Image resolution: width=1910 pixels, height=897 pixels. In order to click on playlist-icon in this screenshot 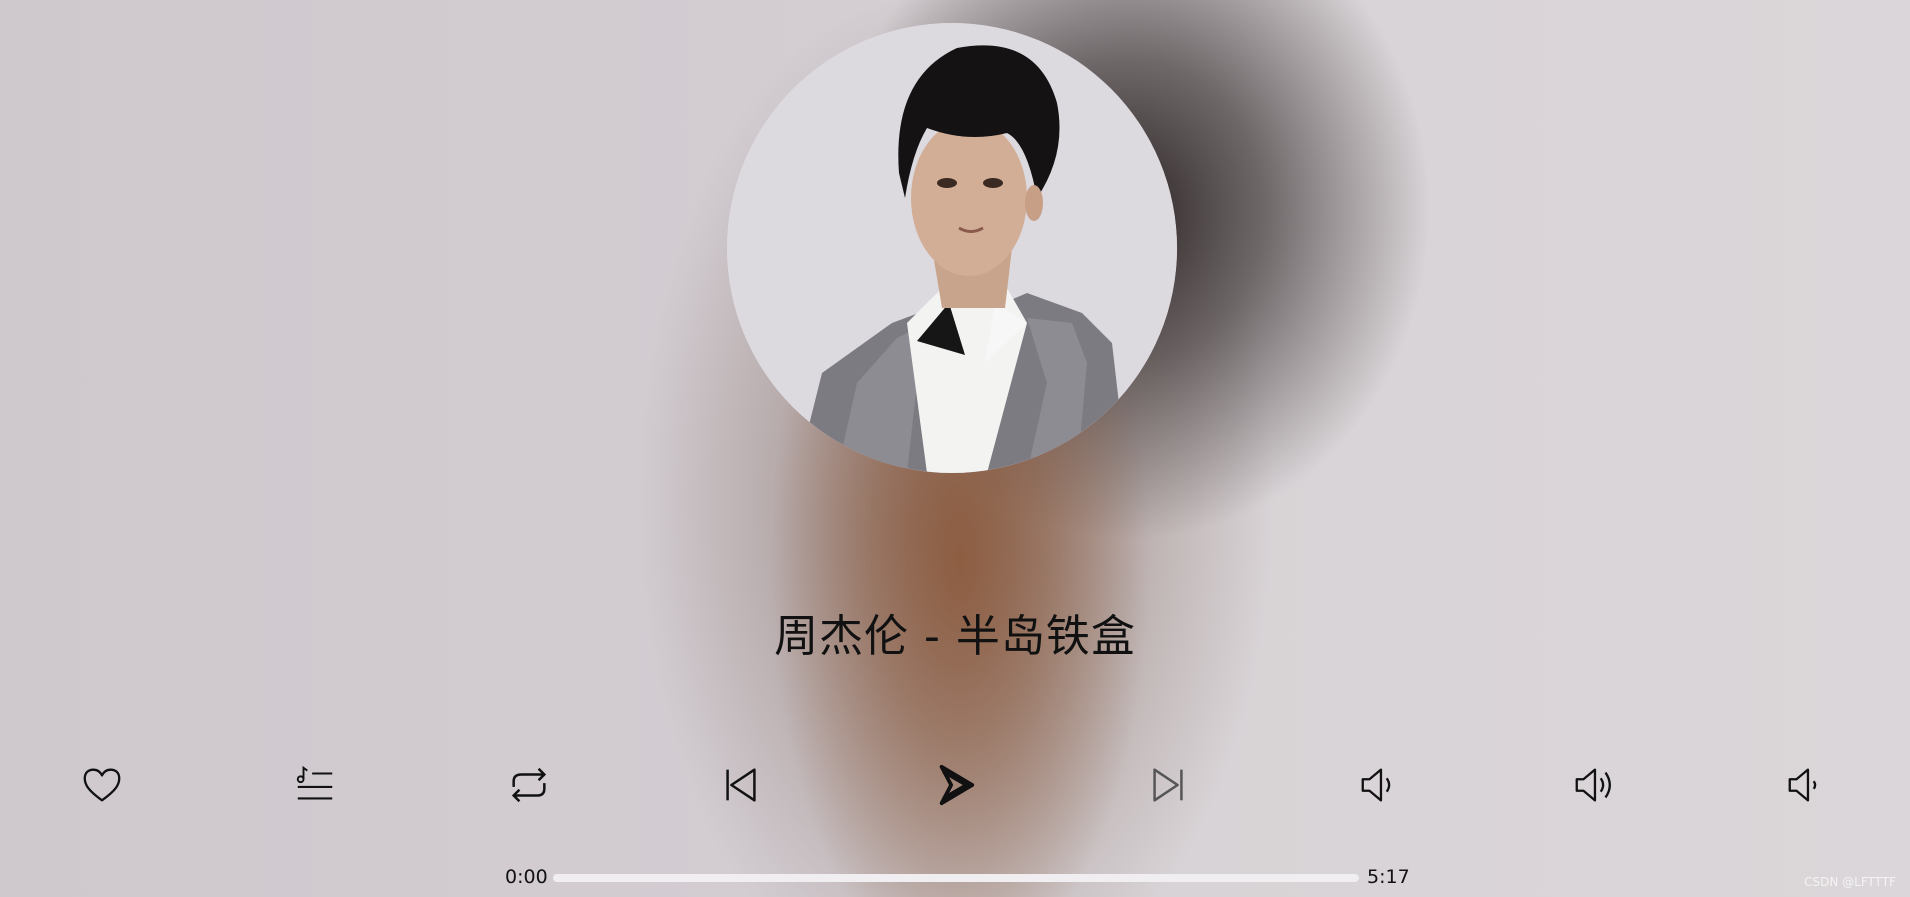, I will do `click(314, 782)`.